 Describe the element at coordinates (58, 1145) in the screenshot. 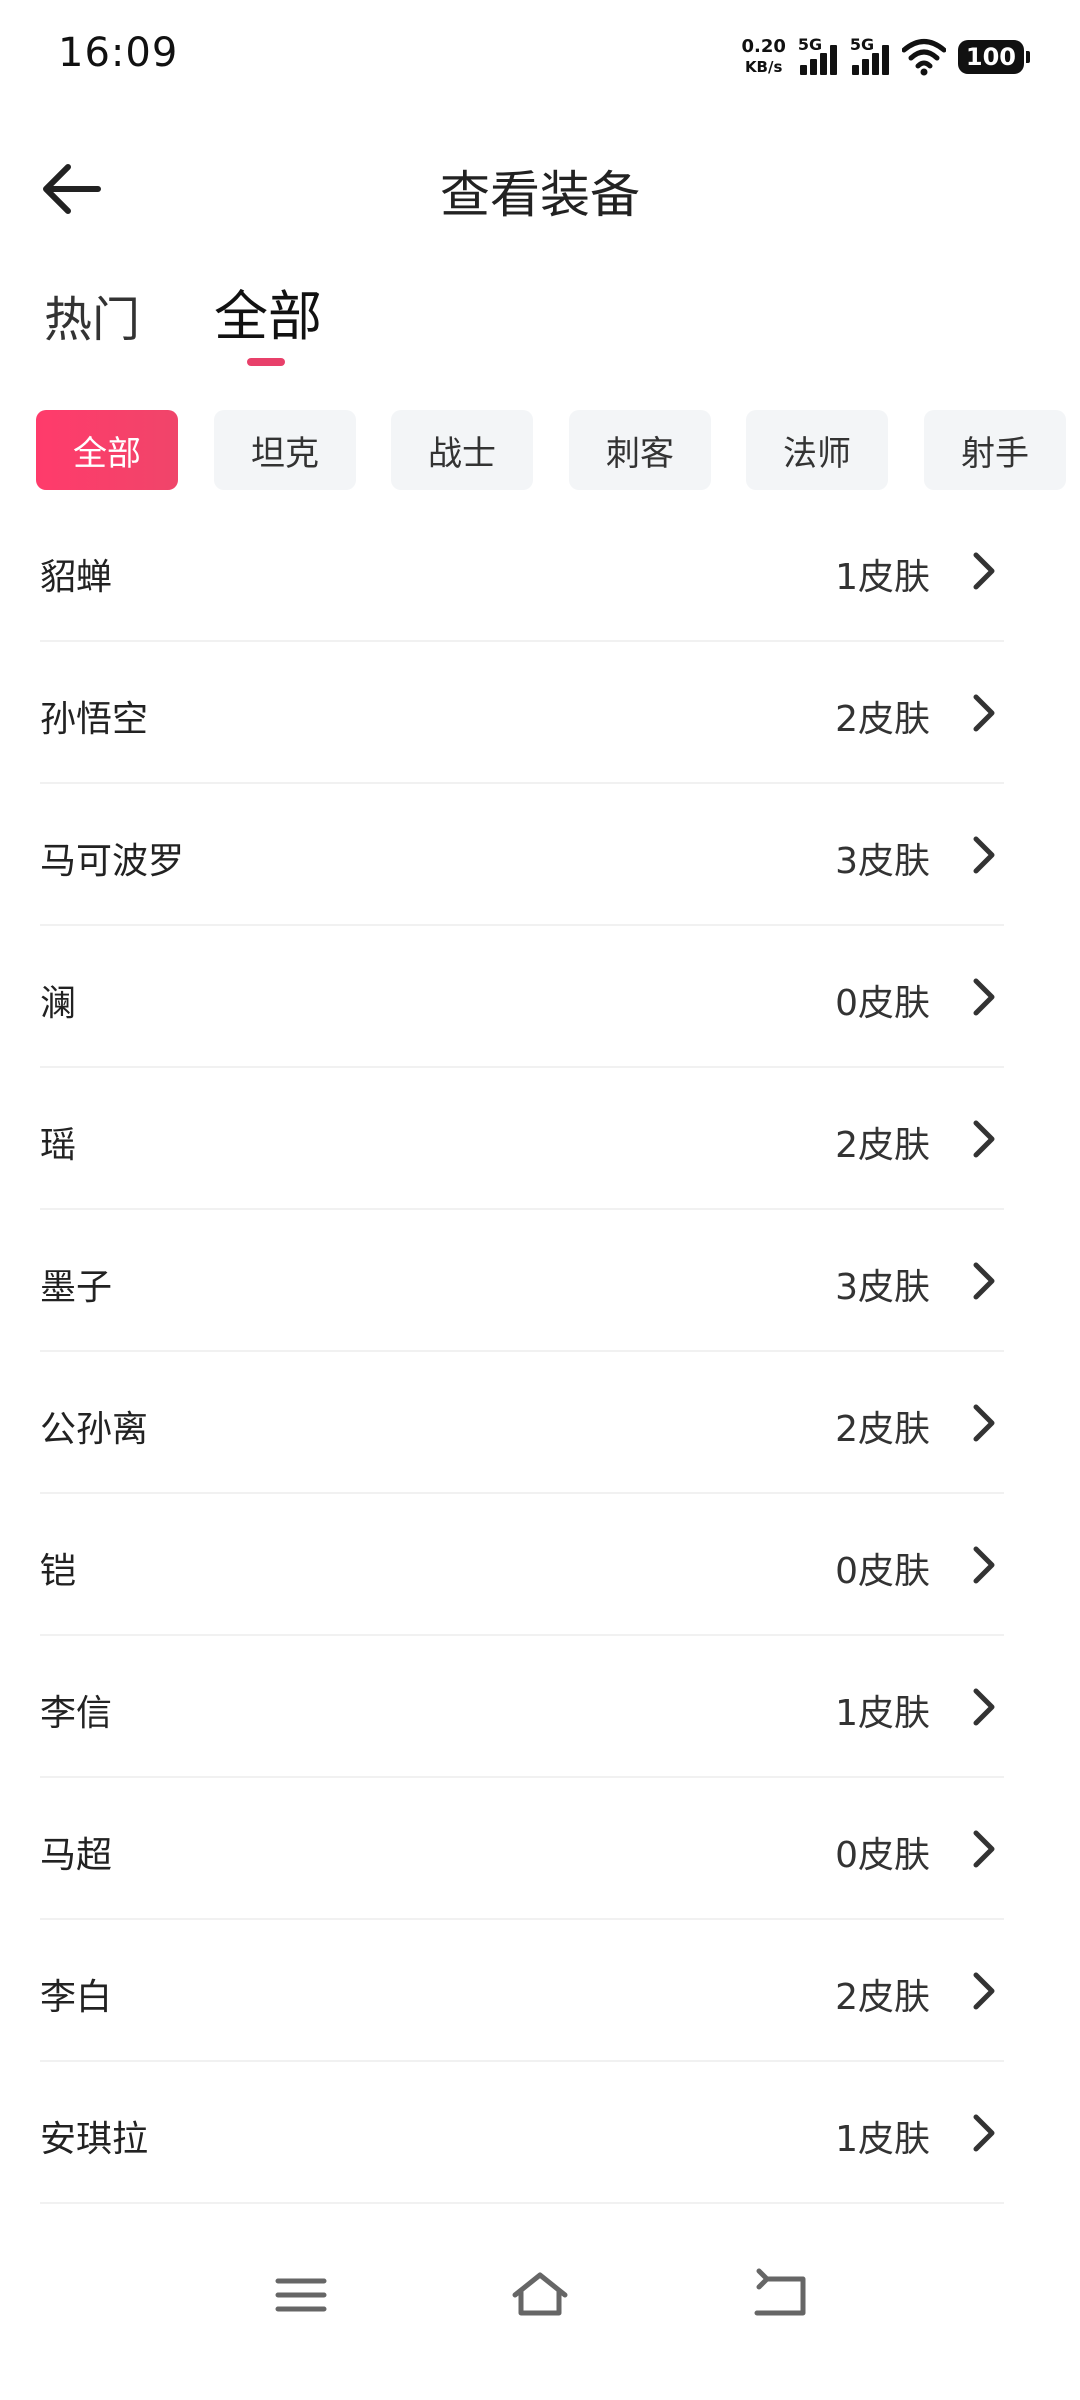

I see `hero-name: 瑶` at that location.